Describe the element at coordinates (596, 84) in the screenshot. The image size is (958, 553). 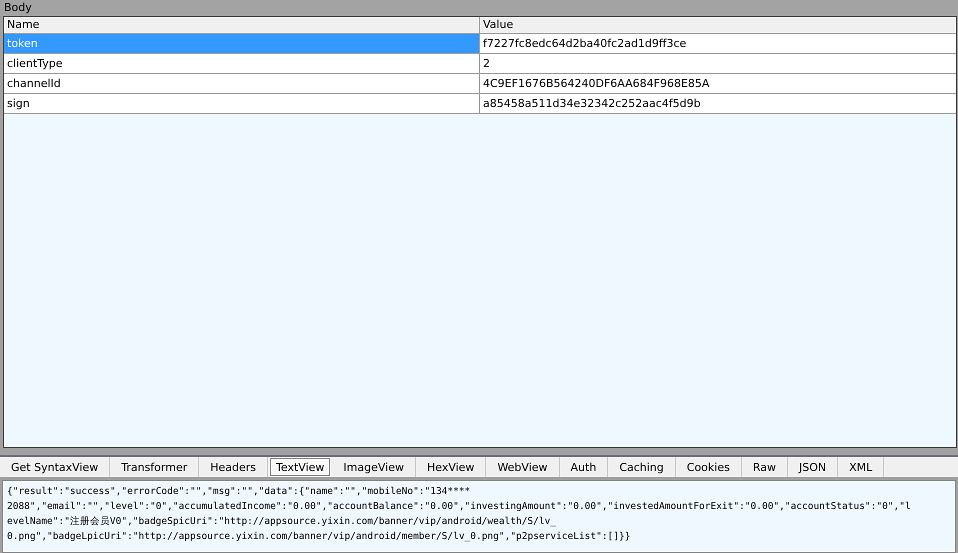
I see `table-cell-text: 4C9EF1676B564240DF6AA684F968E85A` at that location.